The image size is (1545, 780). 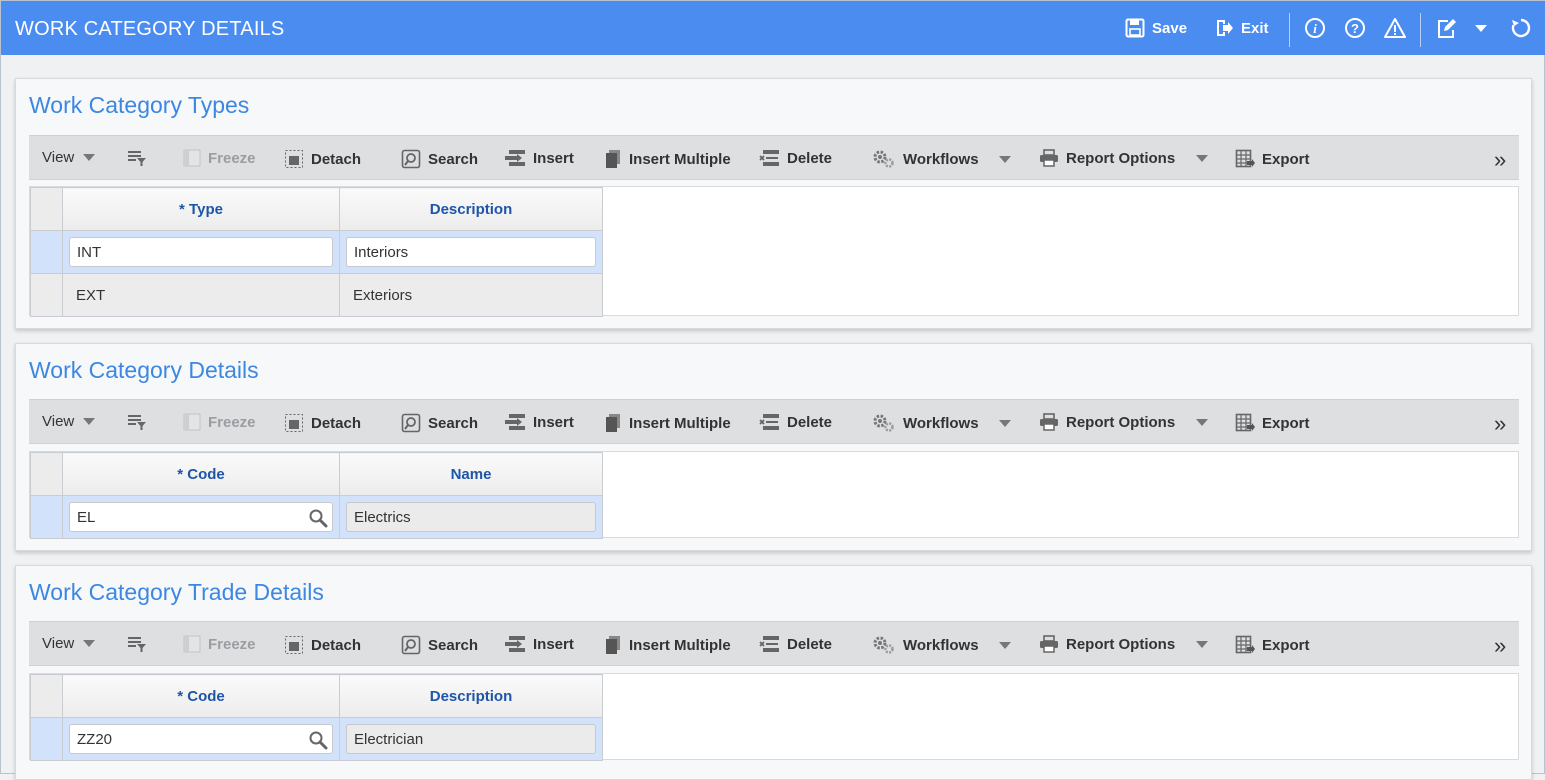 I want to click on table-row: EXT Exteriors, so click(x=316, y=295).